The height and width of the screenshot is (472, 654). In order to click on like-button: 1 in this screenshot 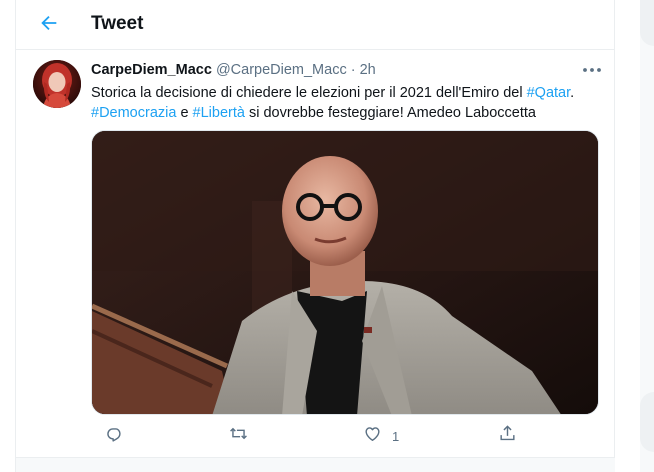, I will do `click(381, 436)`.